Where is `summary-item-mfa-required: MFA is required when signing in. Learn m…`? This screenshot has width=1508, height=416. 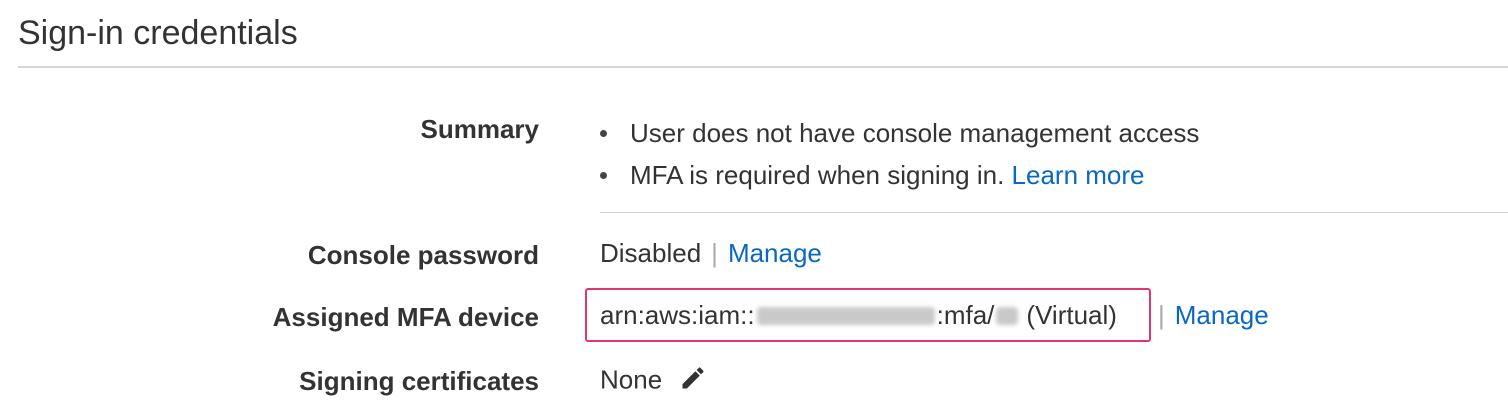
summary-item-mfa-required: MFA is required when signing in. Learn m… is located at coordinates (899, 175).